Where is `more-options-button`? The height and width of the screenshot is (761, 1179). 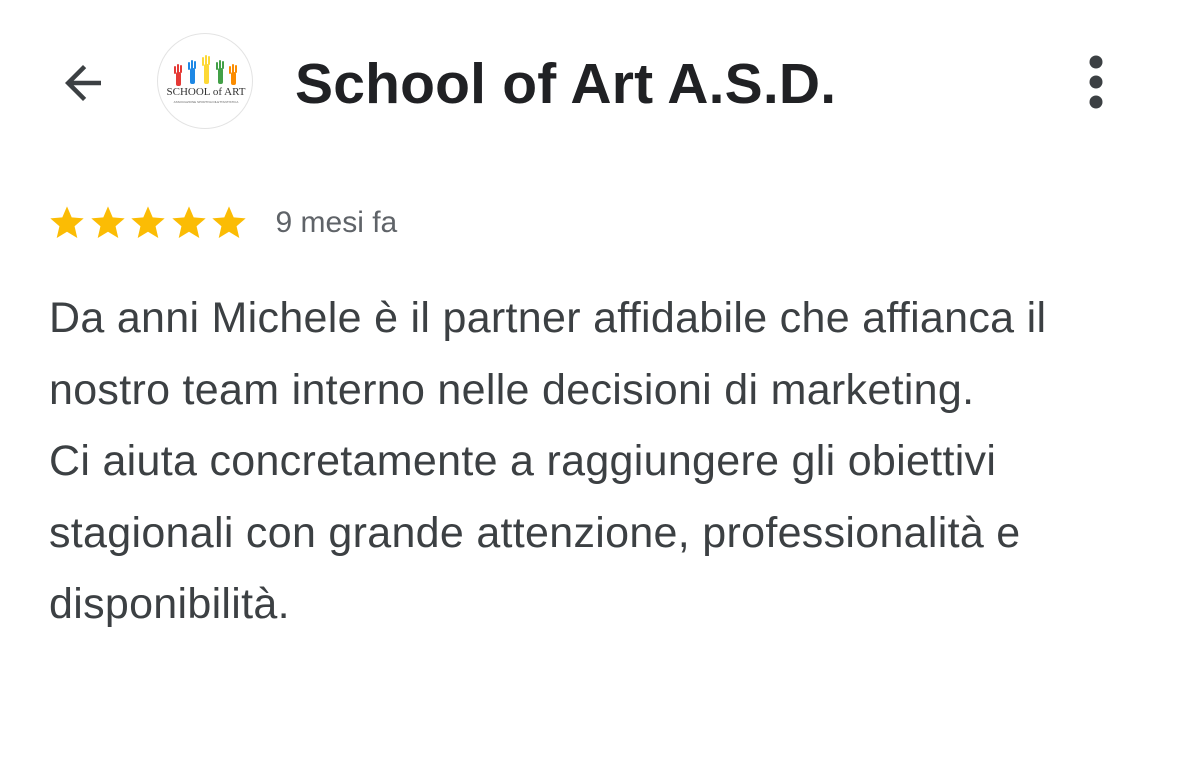 more-options-button is located at coordinates (1096, 82).